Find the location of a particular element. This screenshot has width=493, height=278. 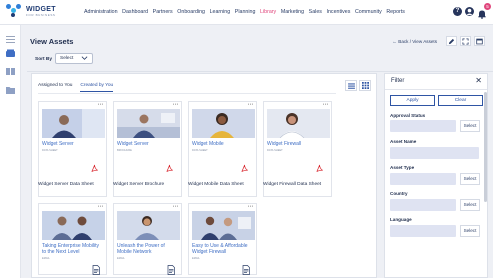

chevron-down-icon is located at coordinates (84, 58).